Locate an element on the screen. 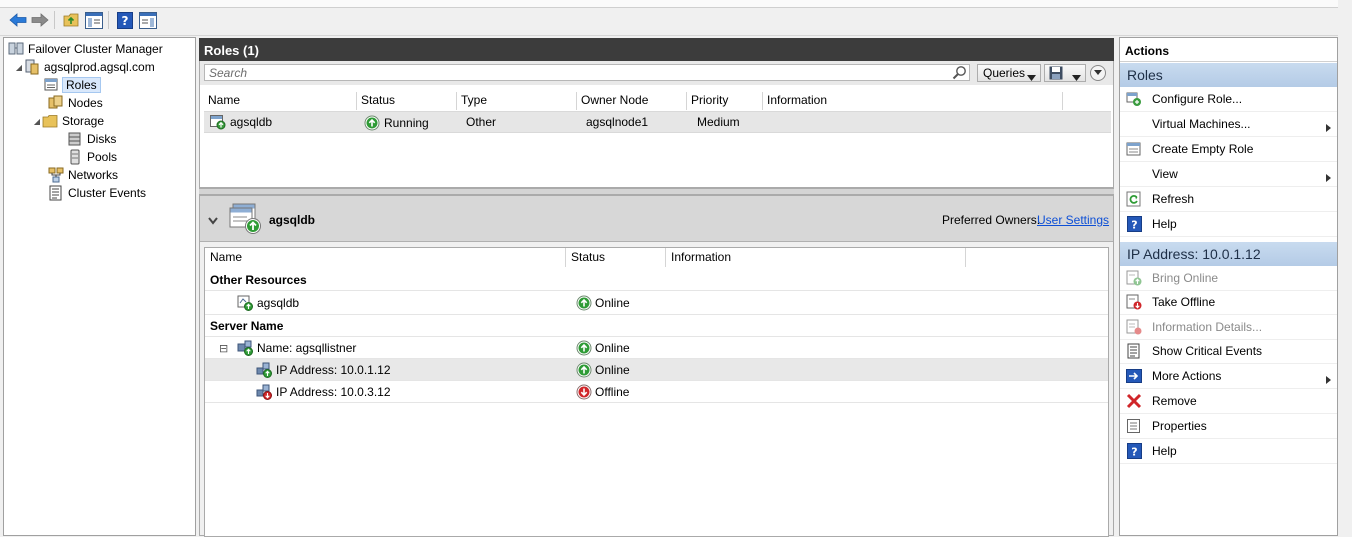 The image size is (1352, 537). role-name: agsqldb is located at coordinates (251, 121).